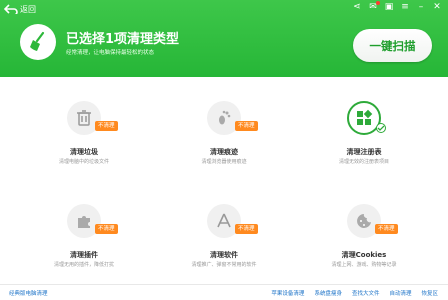  What do you see at coordinates (364, 225) in the screenshot?
I see `option-clean-cookies: 不清理 清理Cookies 清理上网、游戏、购物等记录` at bounding box center [364, 225].